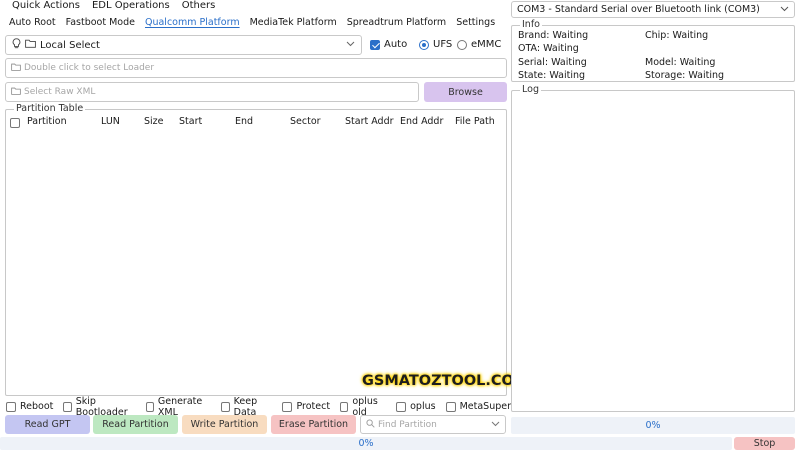 The width and height of the screenshot is (800, 450). Describe the element at coordinates (95, 24) in the screenshot. I see `tab-fastboot-mode: Fastboot Mode` at that location.